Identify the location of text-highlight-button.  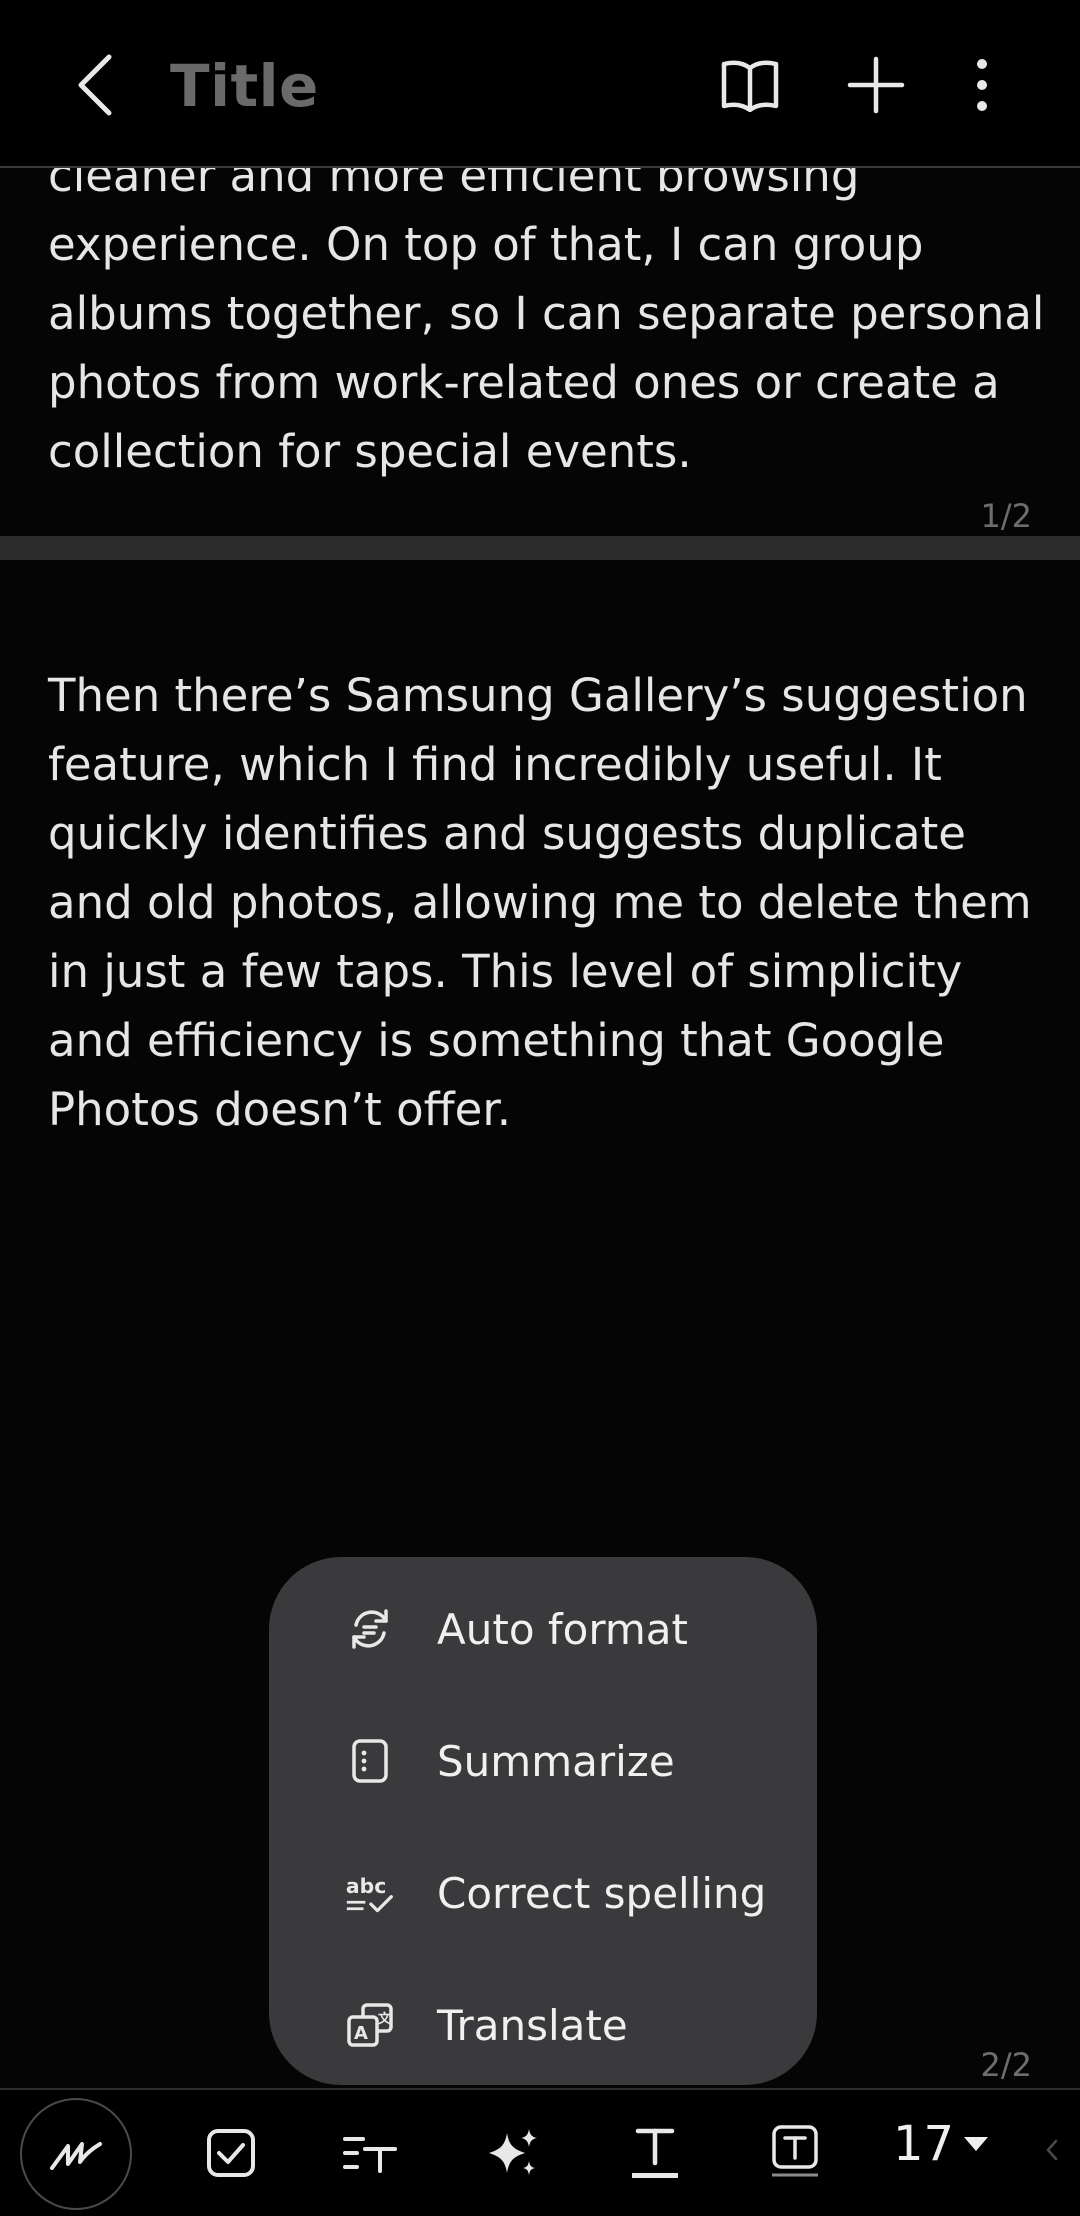
(795, 2153).